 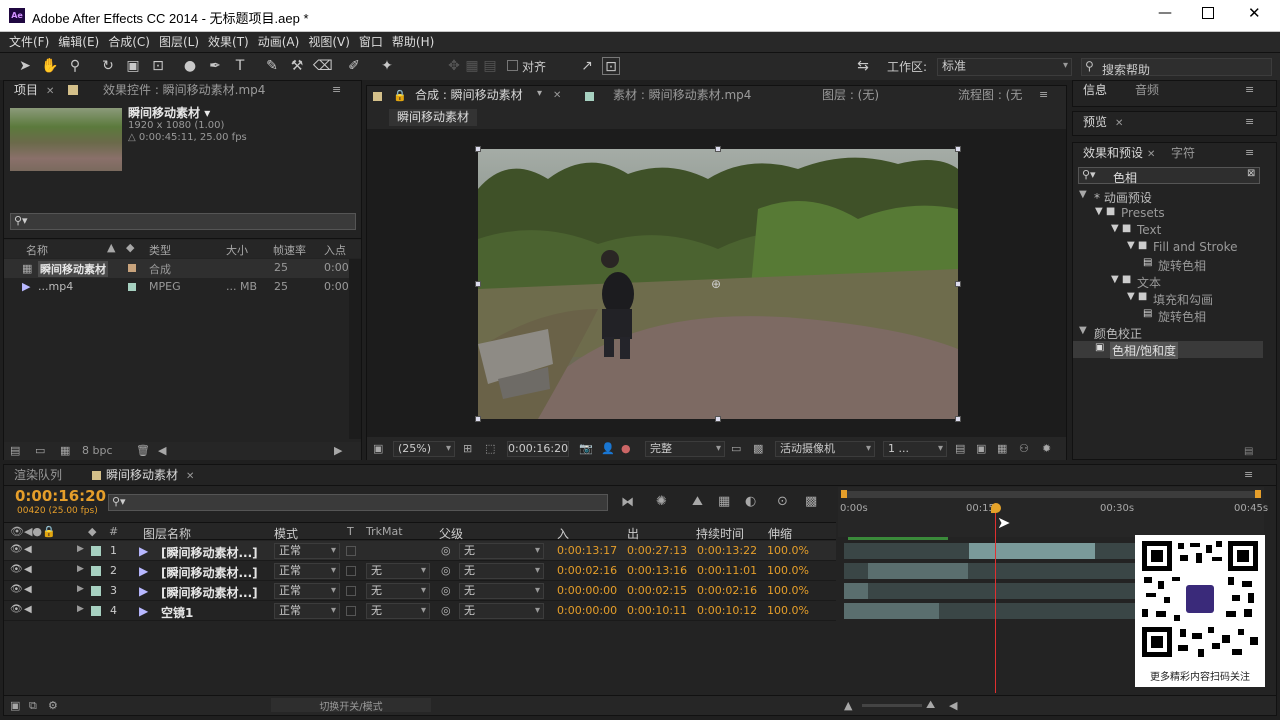 I want to click on timeline-icon: ▦, so click(x=1002, y=448).